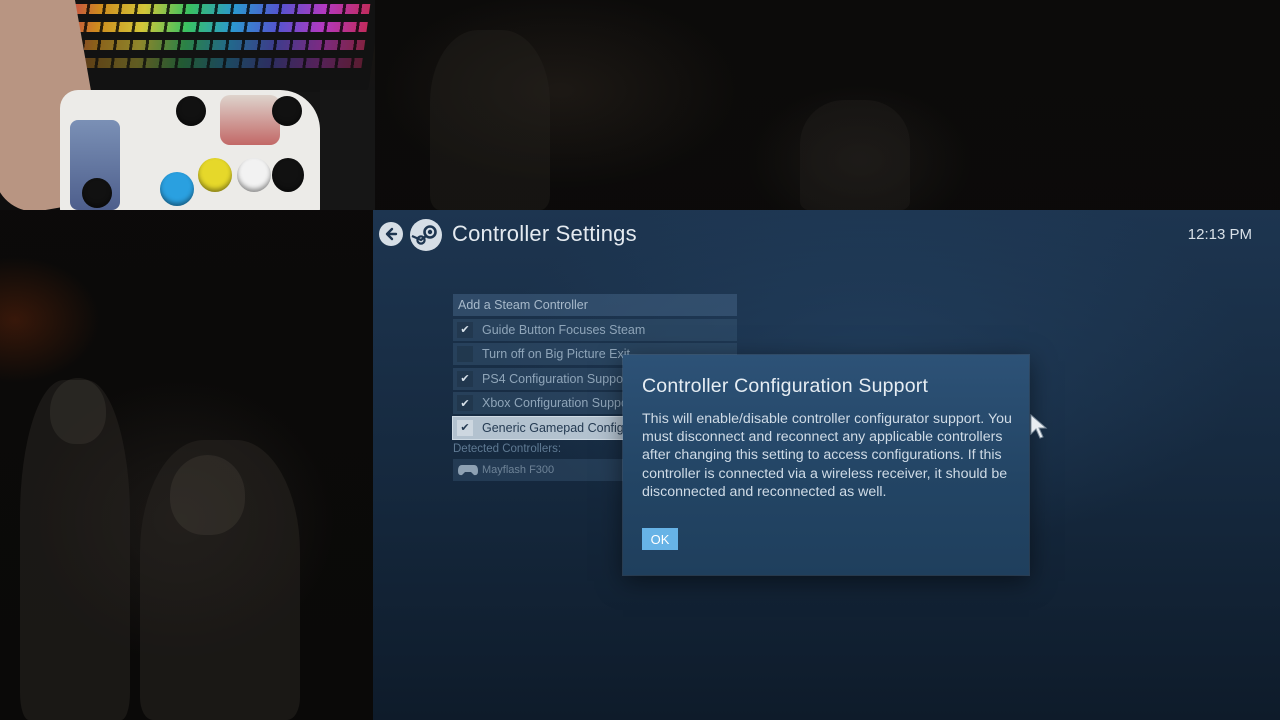 This screenshot has width=1280, height=720. Describe the element at coordinates (1039, 426) in the screenshot. I see `mouse-cursor-icon` at that location.